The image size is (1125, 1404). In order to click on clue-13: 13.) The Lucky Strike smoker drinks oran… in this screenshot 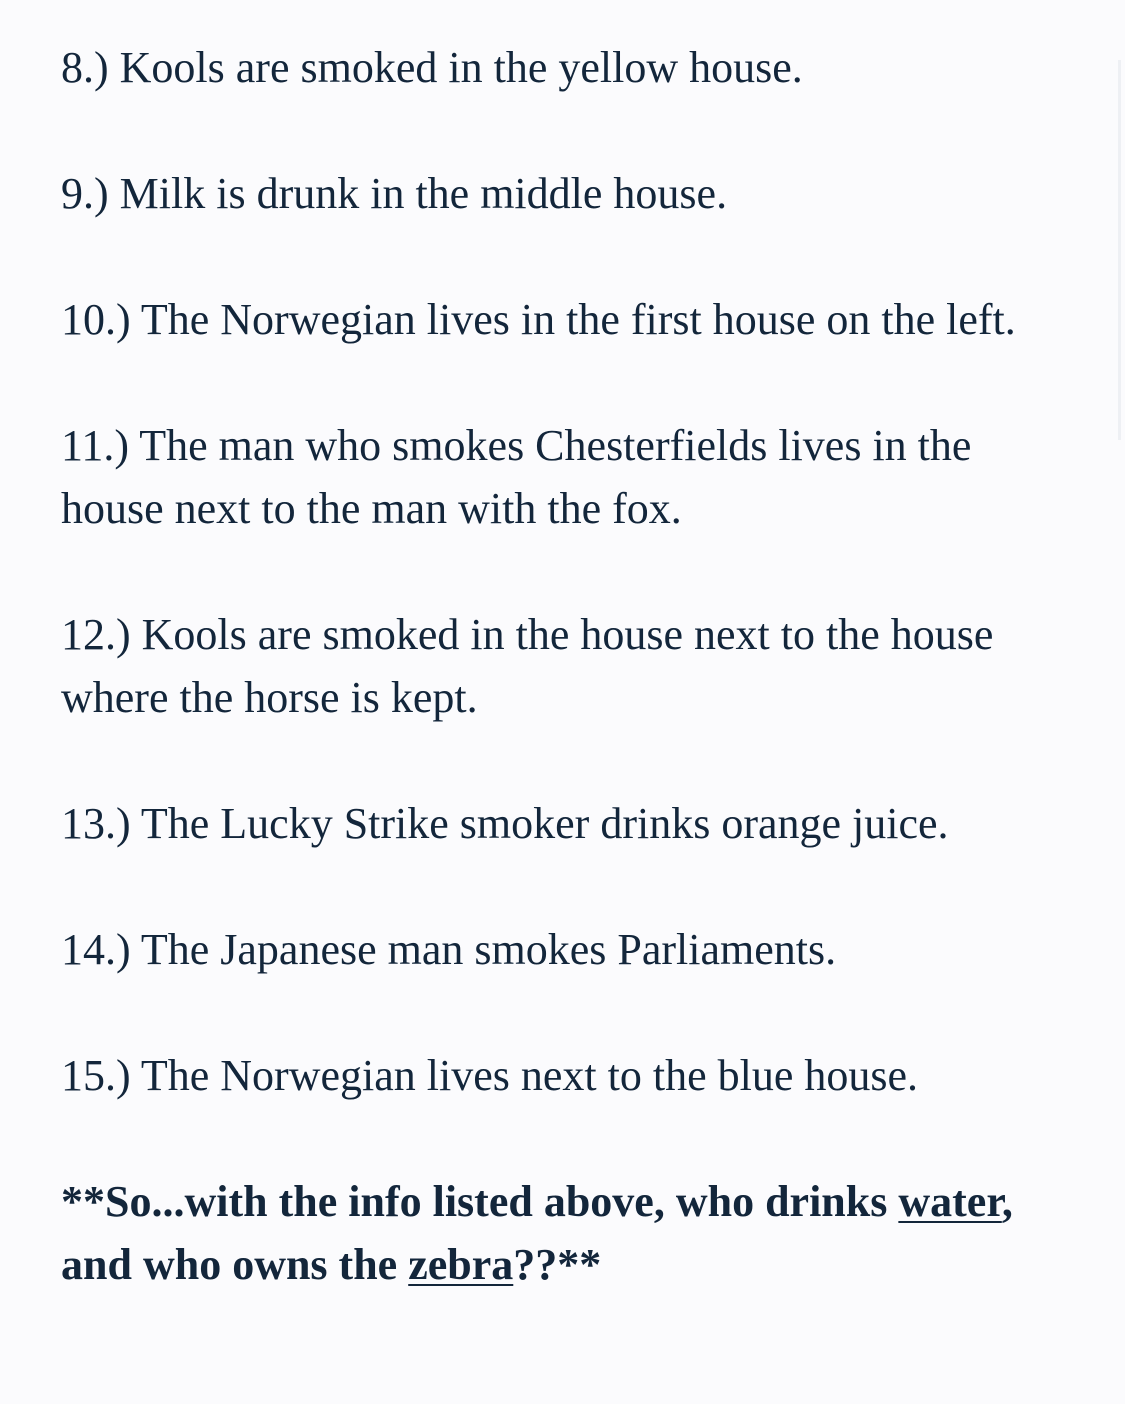, I will do `click(571, 823)`.